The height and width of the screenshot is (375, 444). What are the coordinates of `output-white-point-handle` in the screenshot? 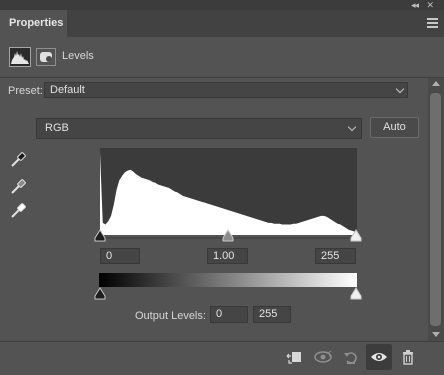 It's located at (356, 293).